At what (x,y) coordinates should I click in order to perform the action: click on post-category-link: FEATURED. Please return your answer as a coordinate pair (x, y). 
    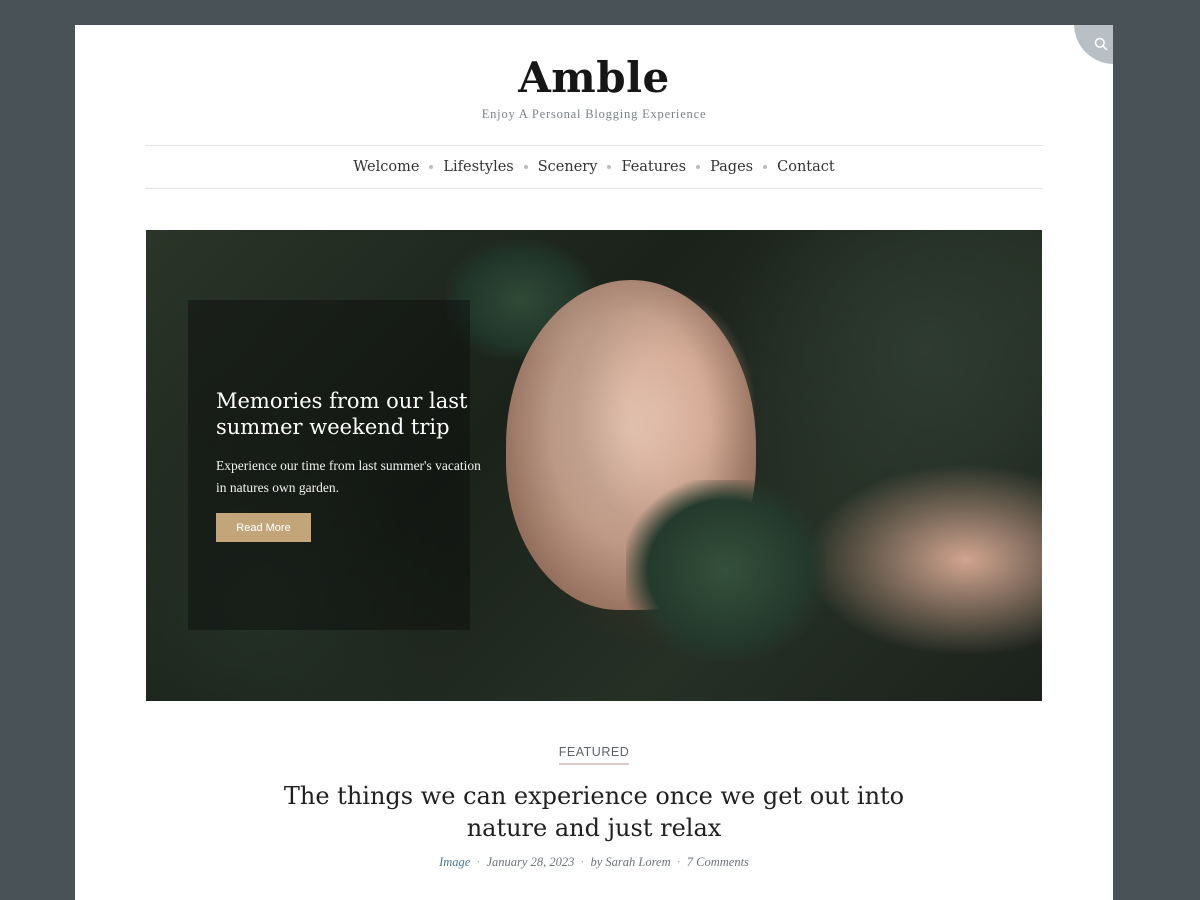
    Looking at the image, I should click on (594, 755).